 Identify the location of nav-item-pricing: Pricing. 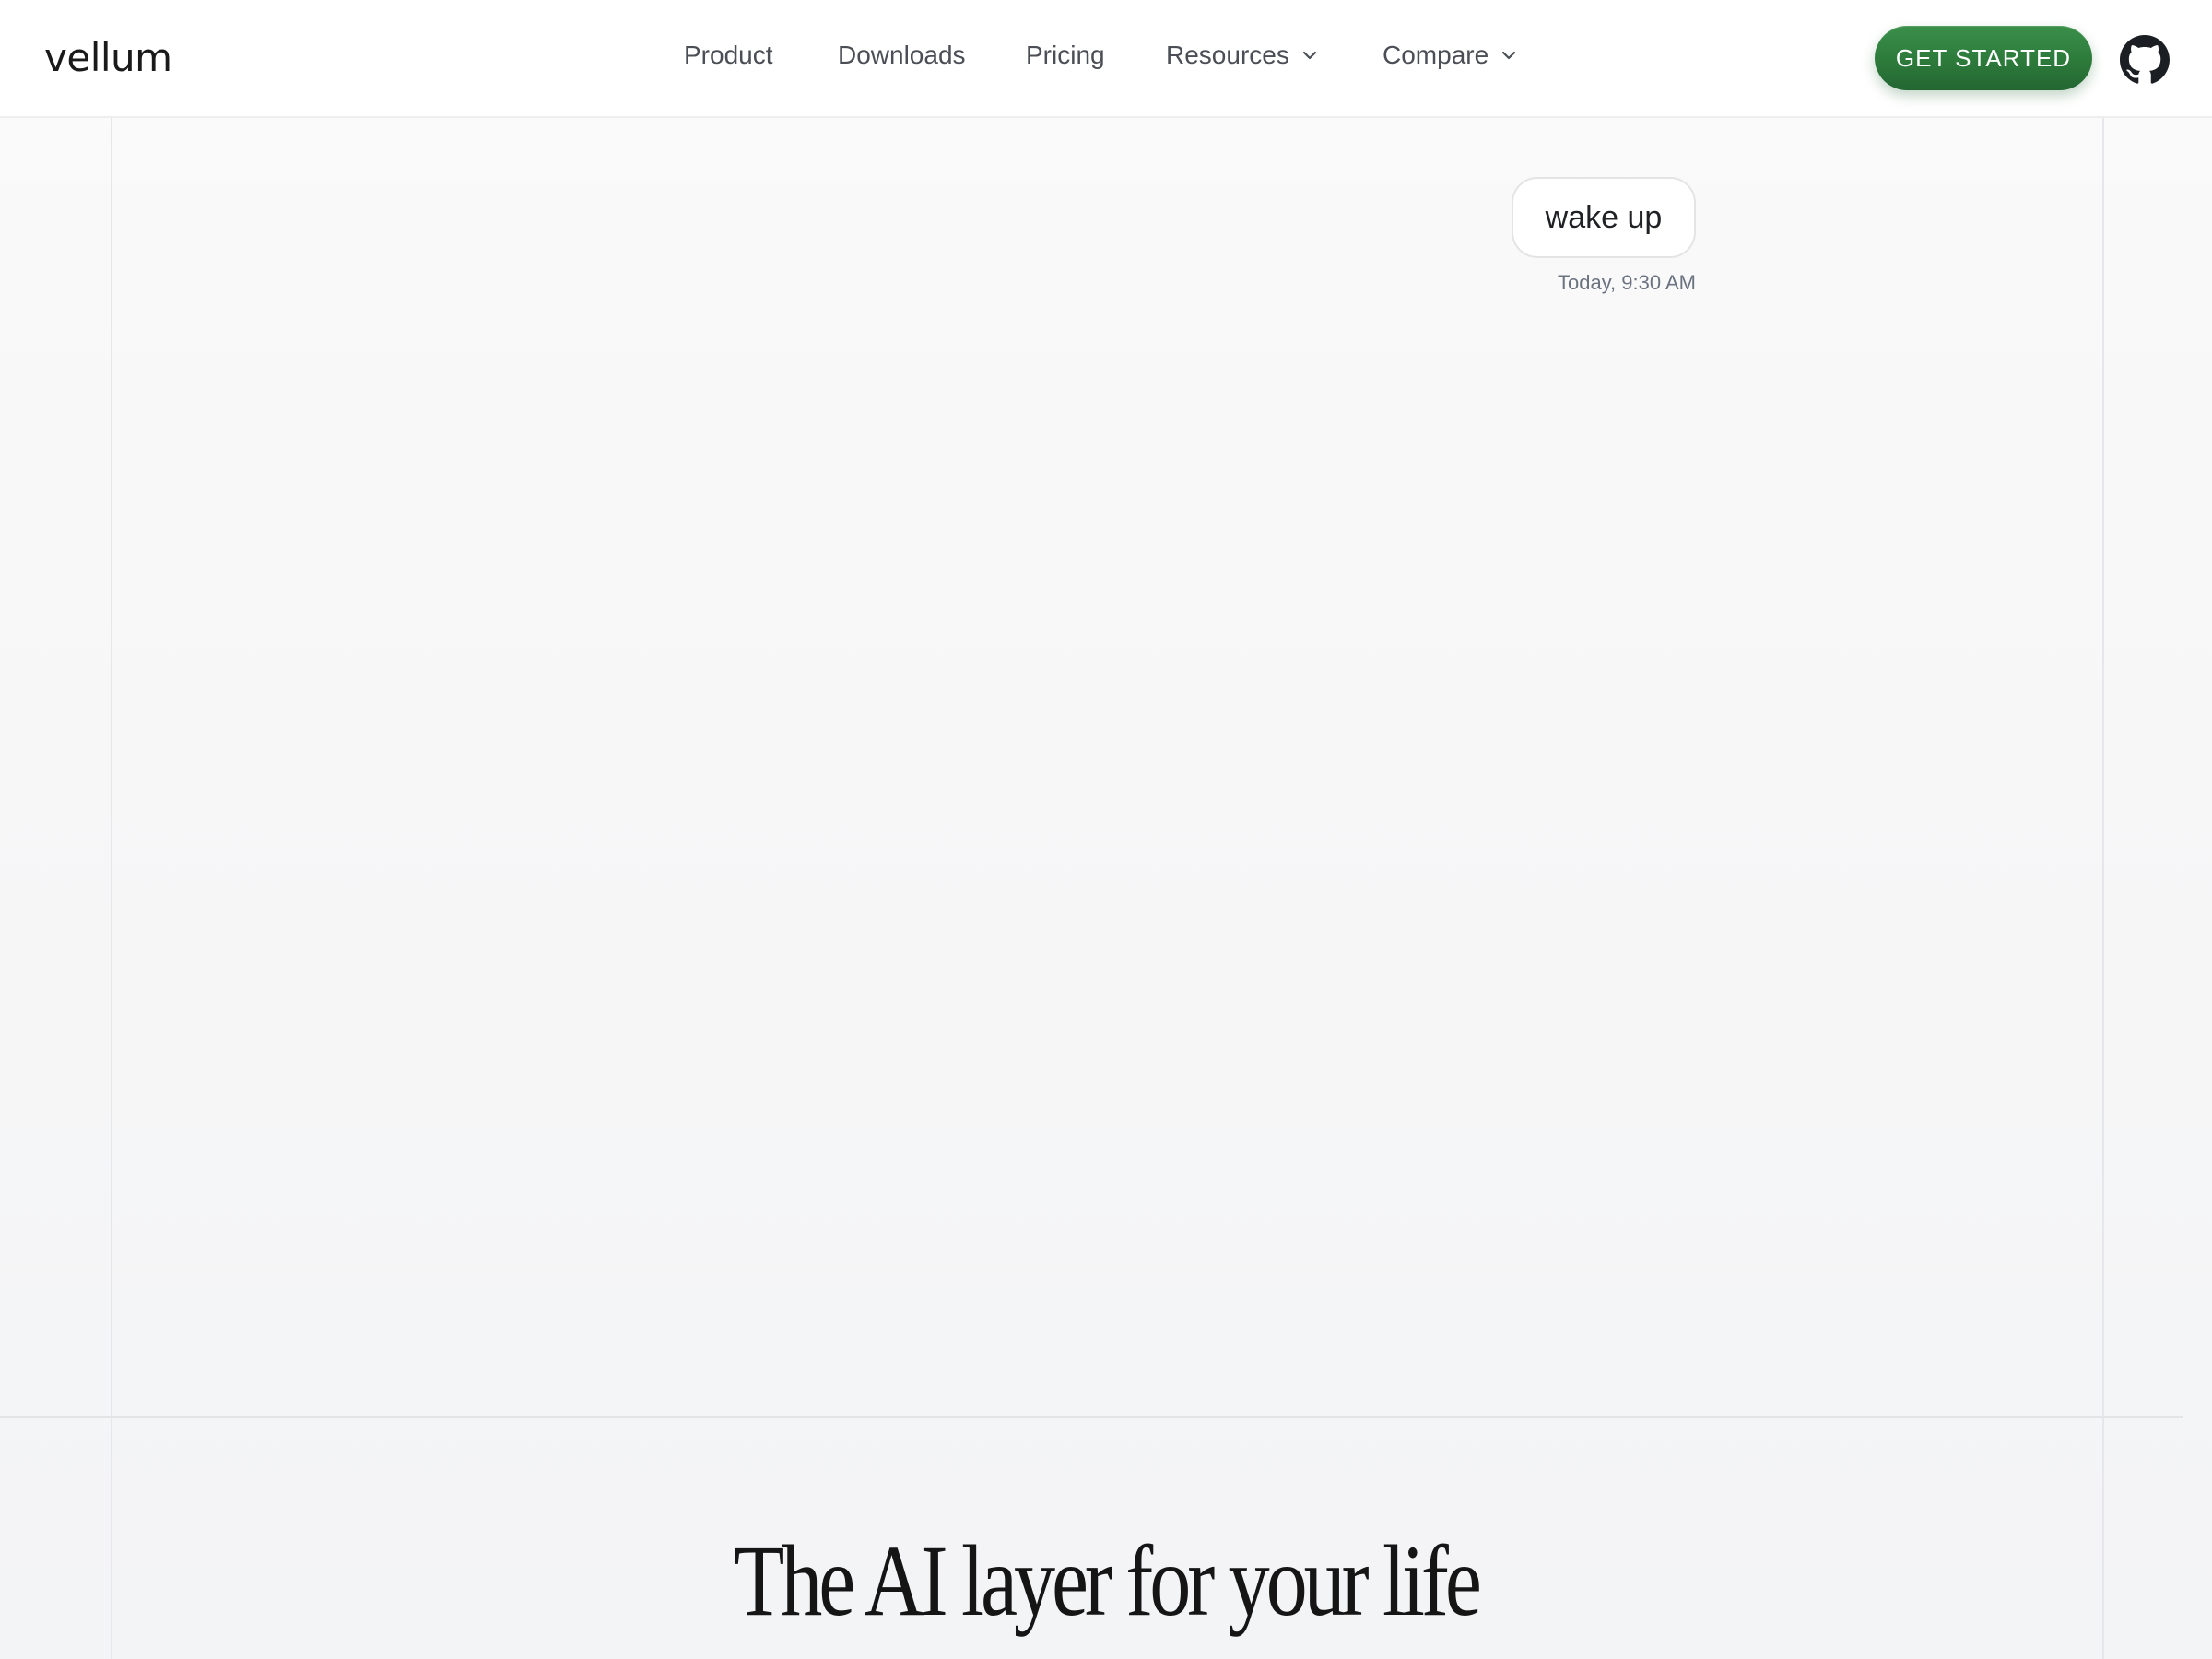
(1065, 55).